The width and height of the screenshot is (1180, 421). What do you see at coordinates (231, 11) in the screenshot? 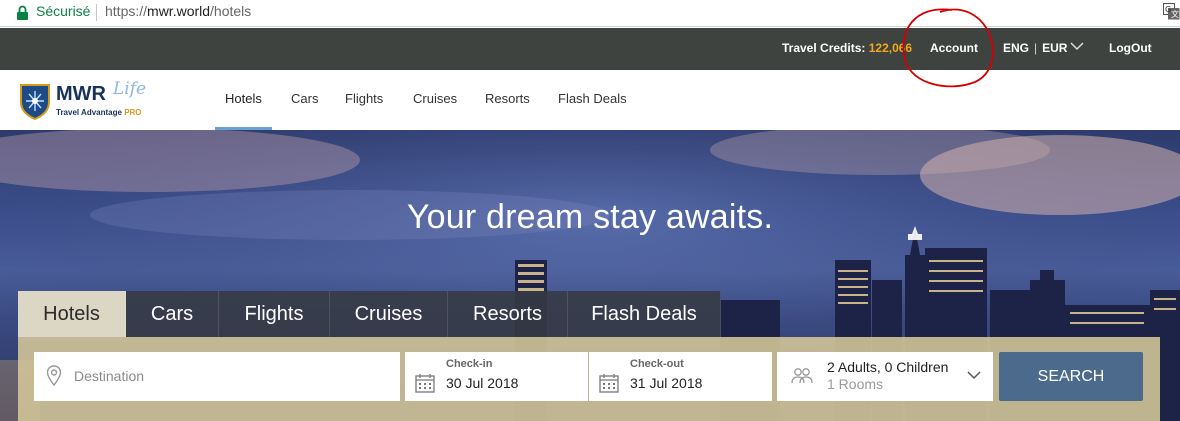
I see `url-path: /hotels` at bounding box center [231, 11].